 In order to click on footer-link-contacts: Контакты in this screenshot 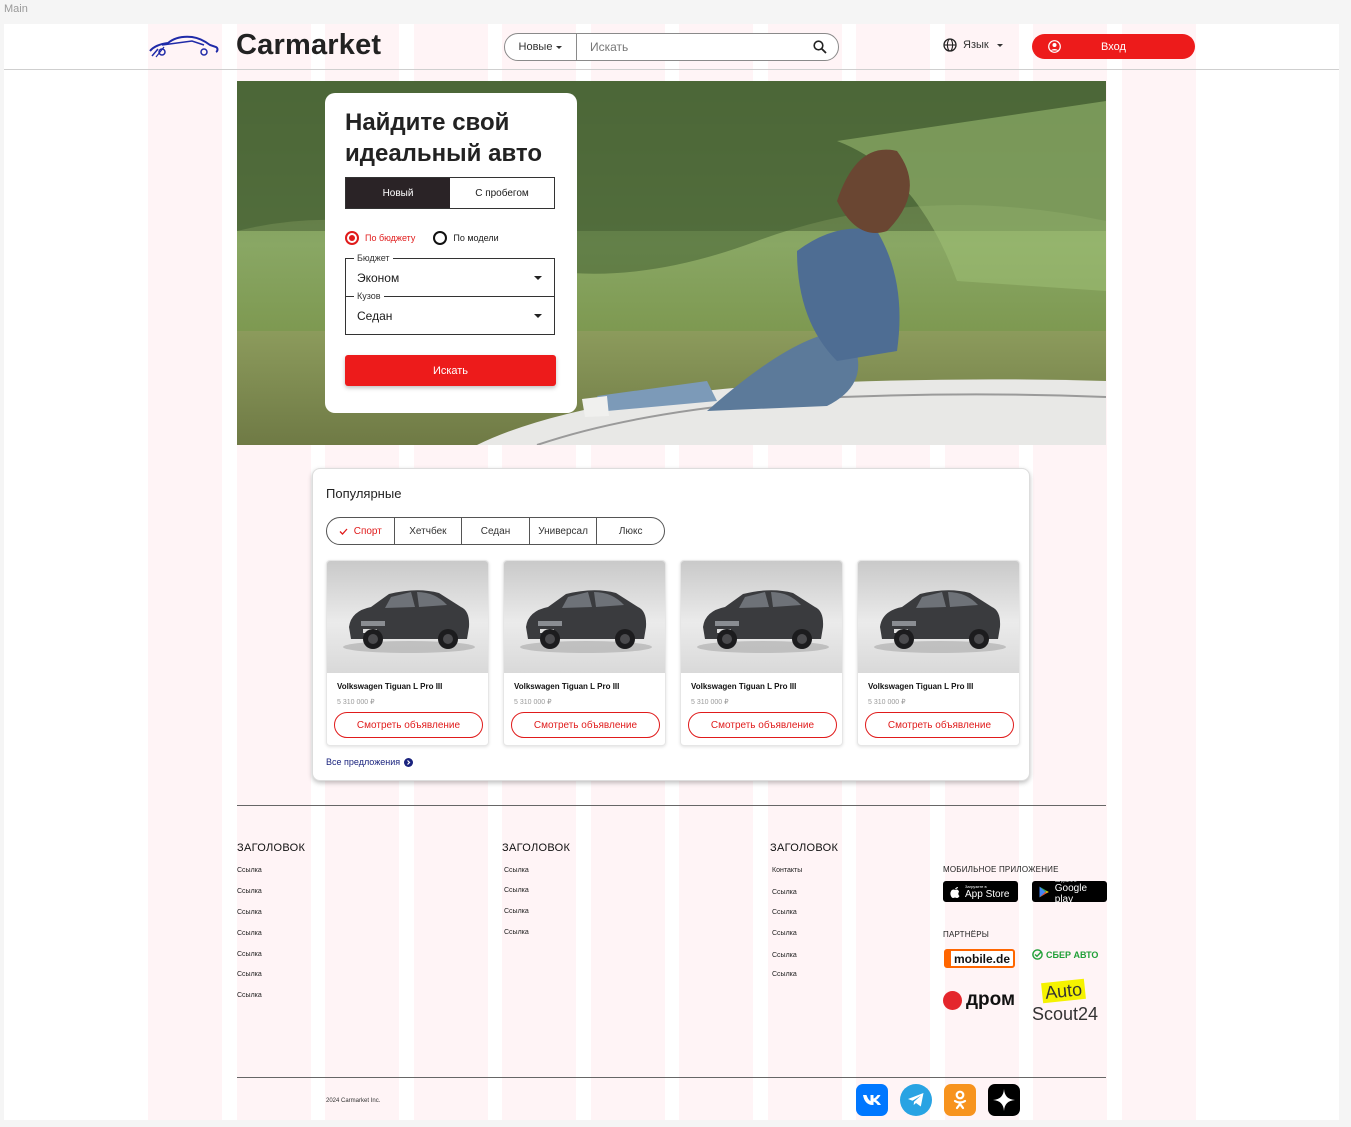, I will do `click(787, 870)`.